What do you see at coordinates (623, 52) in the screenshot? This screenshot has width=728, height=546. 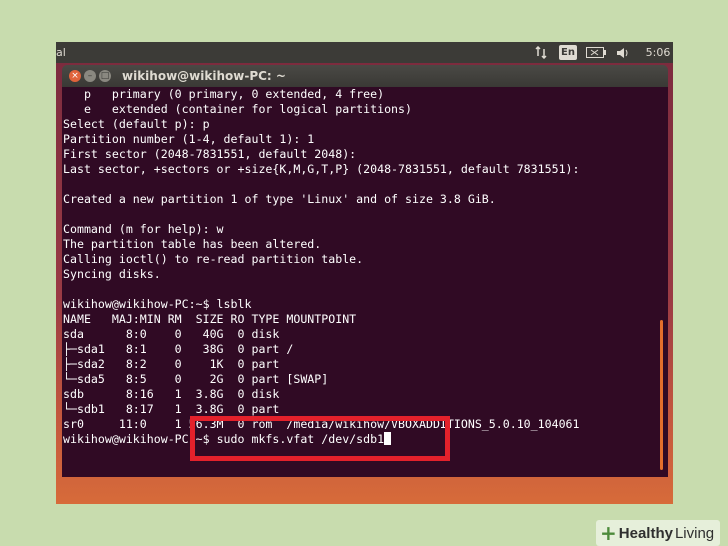 I see `volume-icon` at bounding box center [623, 52].